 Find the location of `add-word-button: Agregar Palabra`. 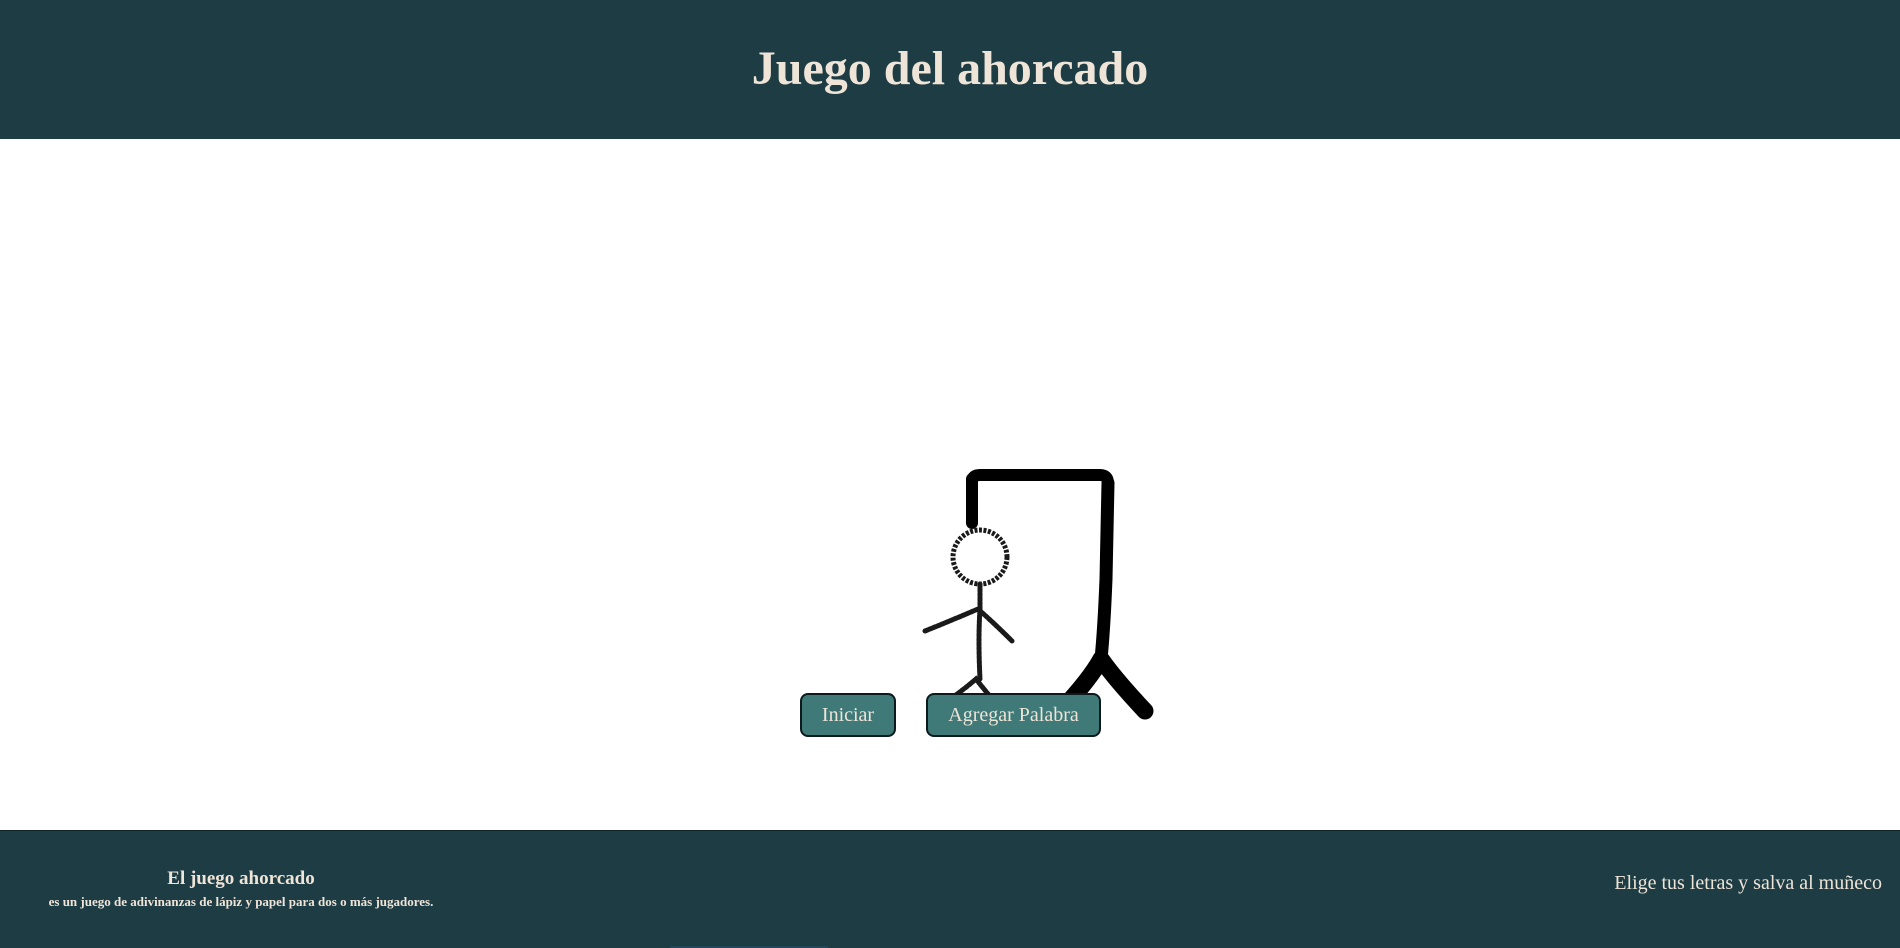

add-word-button: Agregar Palabra is located at coordinates (1013, 715).